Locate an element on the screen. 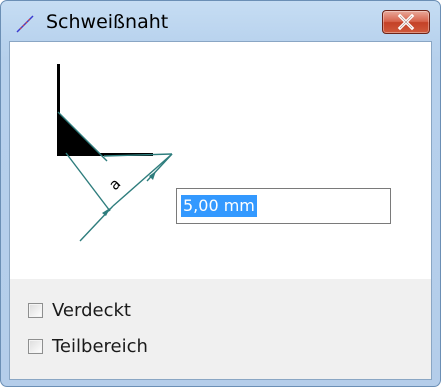 This screenshot has height=387, width=441. title-bar: Schweißnaht is located at coordinates (220, 21).